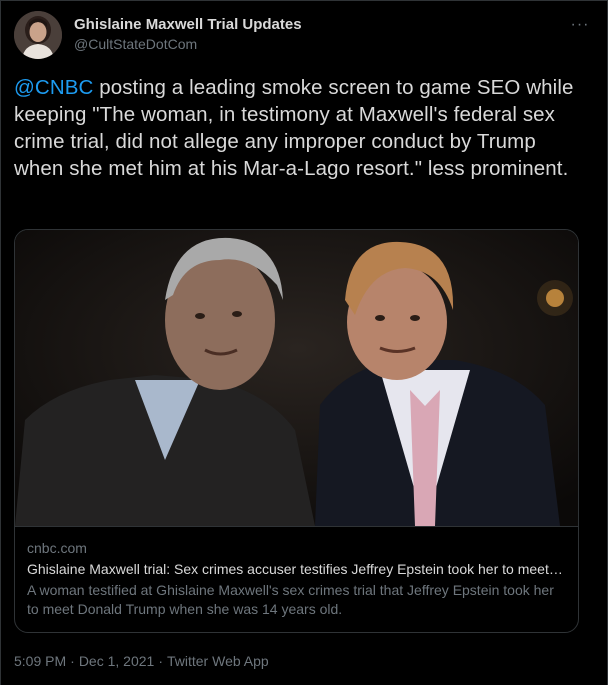 This screenshot has width=608, height=685. Describe the element at coordinates (188, 25) in the screenshot. I see `author-display-name: Ghislaine Maxwell Trial Updates` at that location.